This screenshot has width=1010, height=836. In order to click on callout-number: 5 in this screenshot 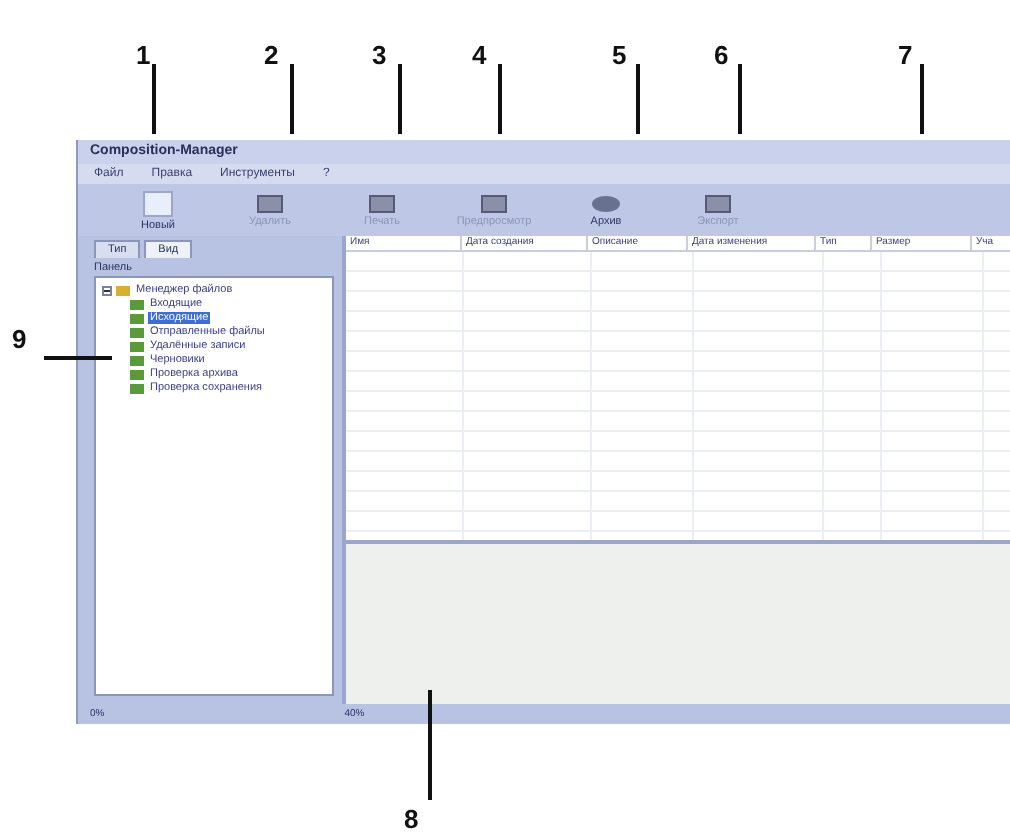, I will do `click(619, 55)`.